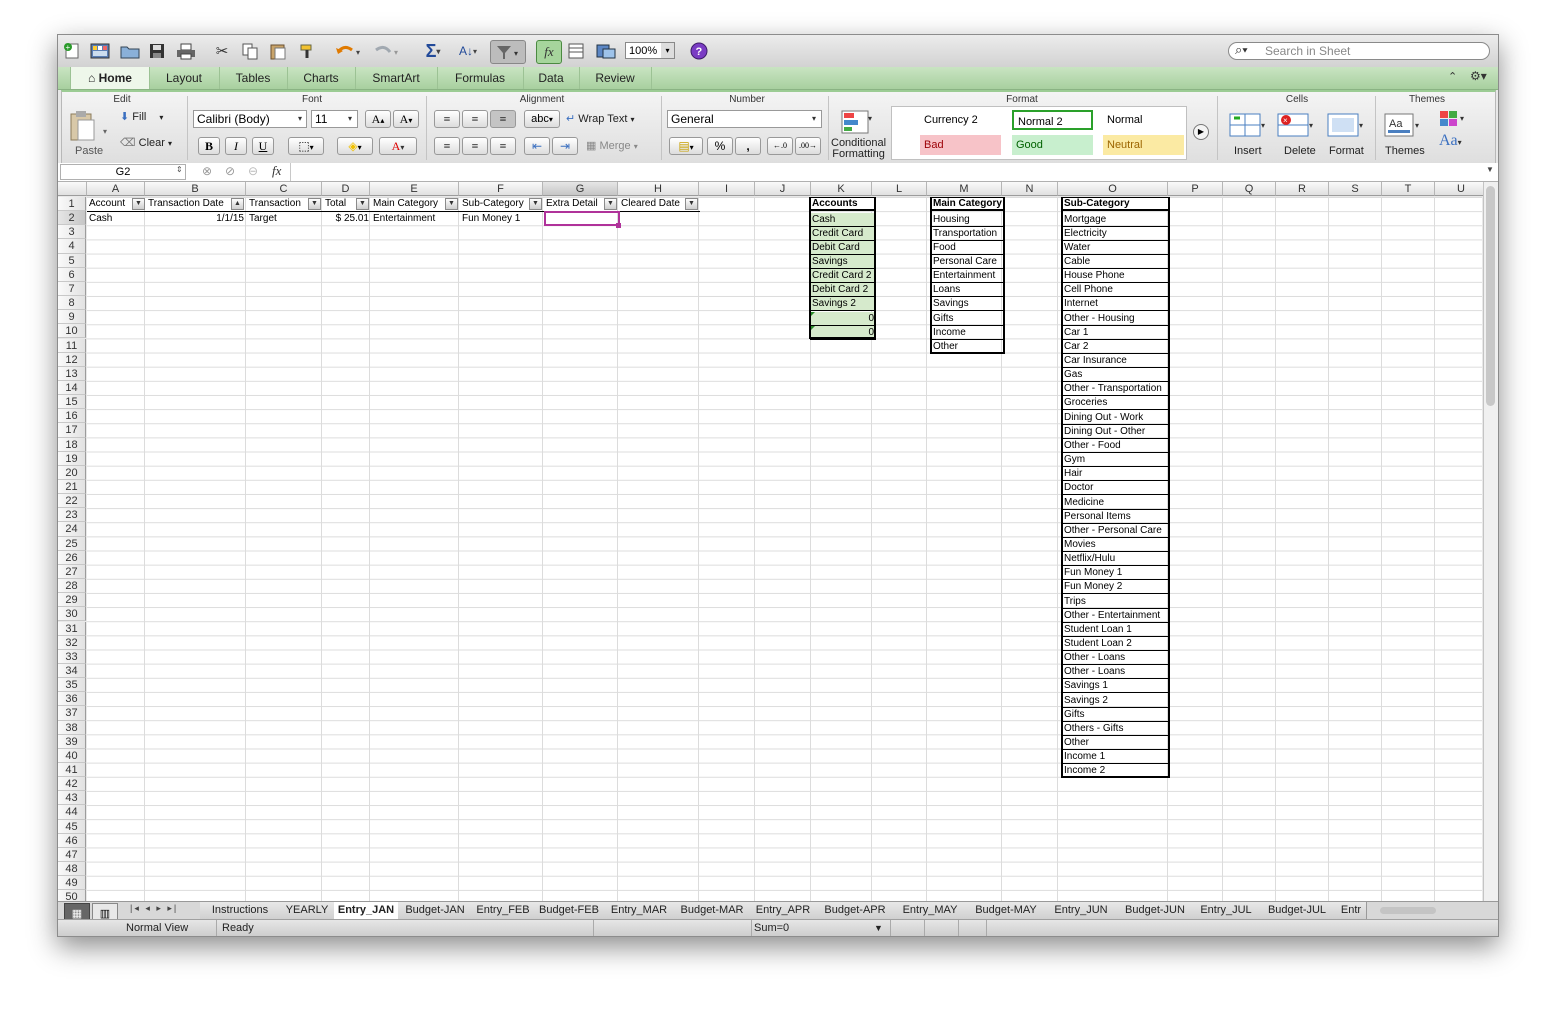 The height and width of the screenshot is (1014, 1554). Describe the element at coordinates (1116, 460) in the screenshot. I see `list-item: Gym` at that location.